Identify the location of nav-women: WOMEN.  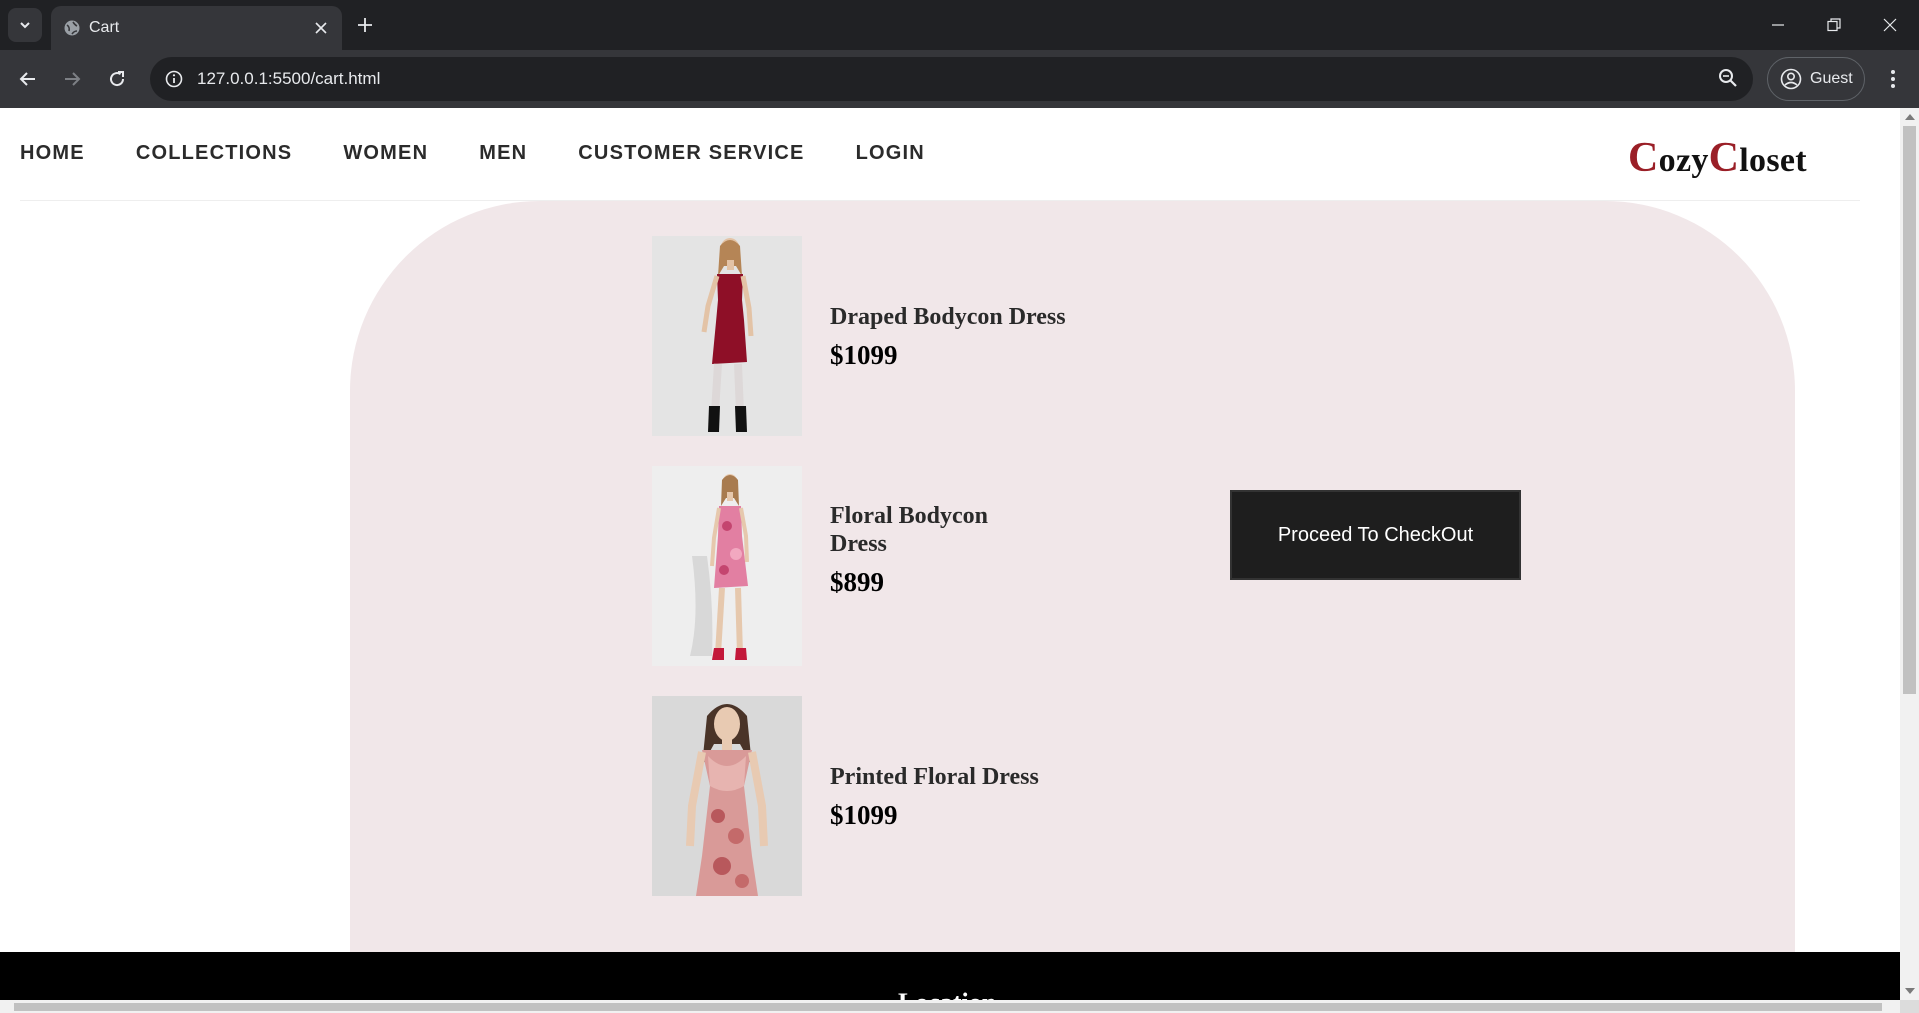
(385, 153).